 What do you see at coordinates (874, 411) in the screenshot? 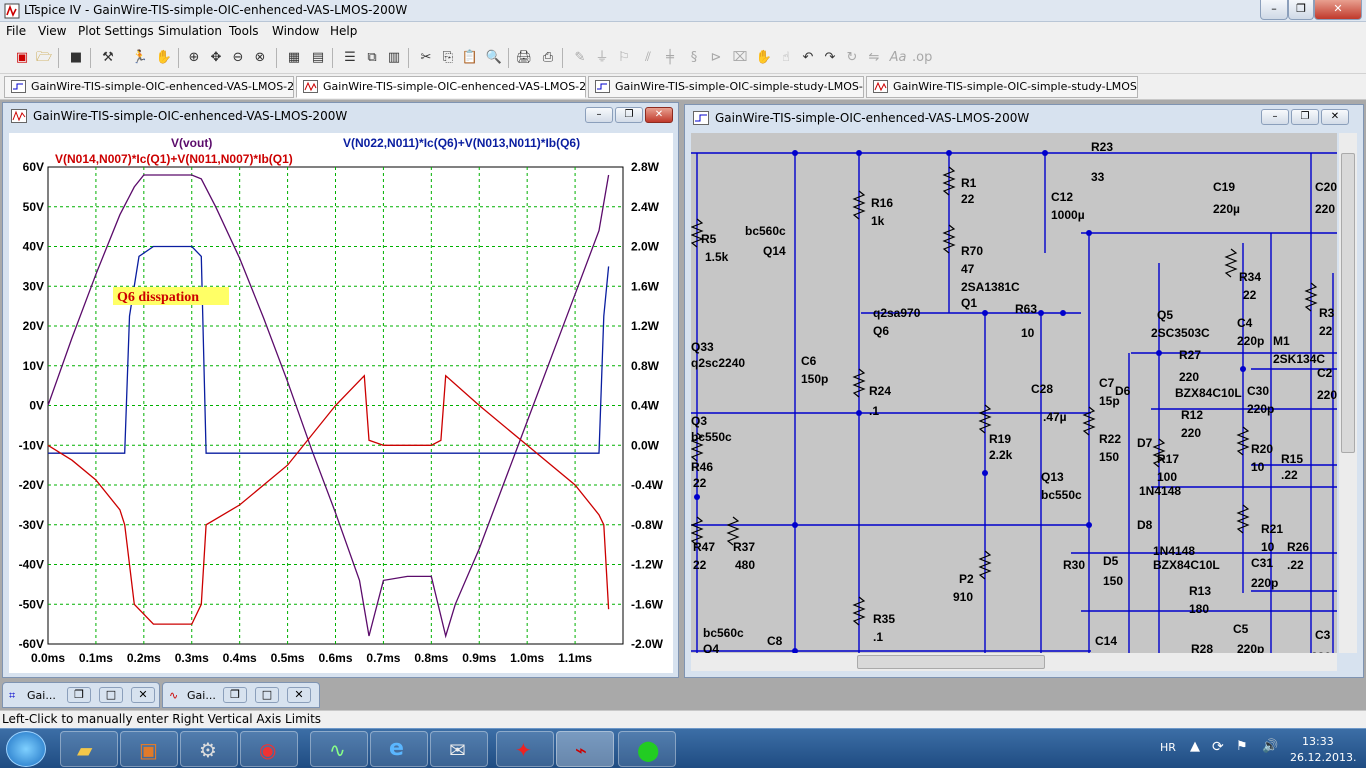
I see `component-label: .1` at bounding box center [874, 411].